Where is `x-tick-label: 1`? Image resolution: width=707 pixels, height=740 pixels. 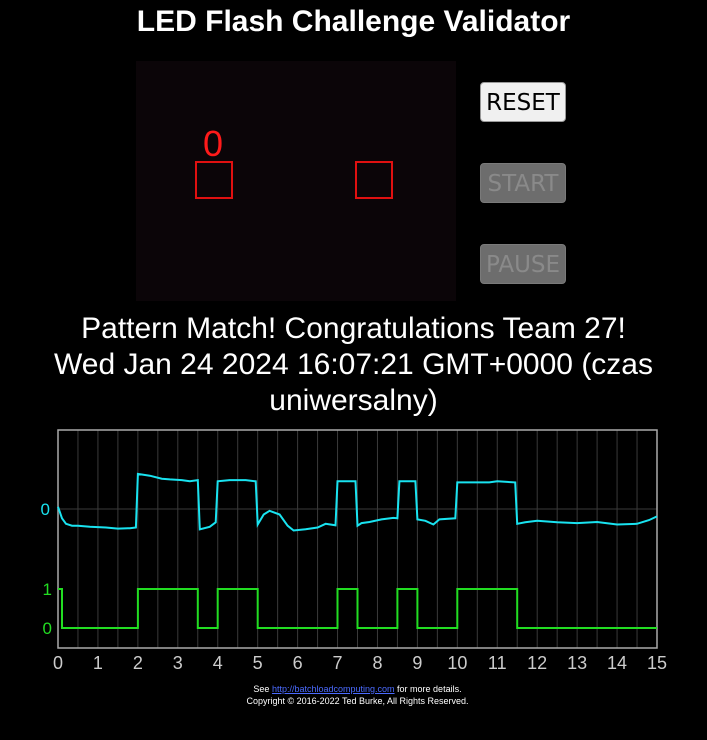
x-tick-label: 1 is located at coordinates (98, 663).